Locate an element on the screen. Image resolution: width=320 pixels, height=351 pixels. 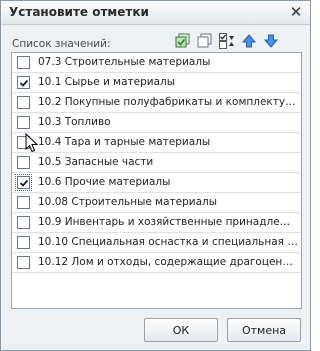
list-item: 10.5 Запасные части is located at coordinates (156, 163).